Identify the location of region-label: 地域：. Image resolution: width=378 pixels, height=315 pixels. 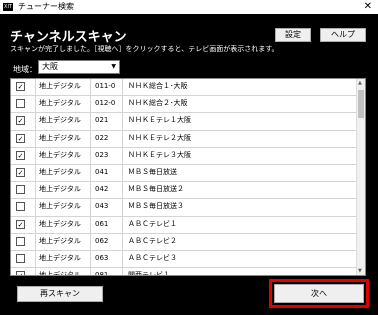
(25, 69).